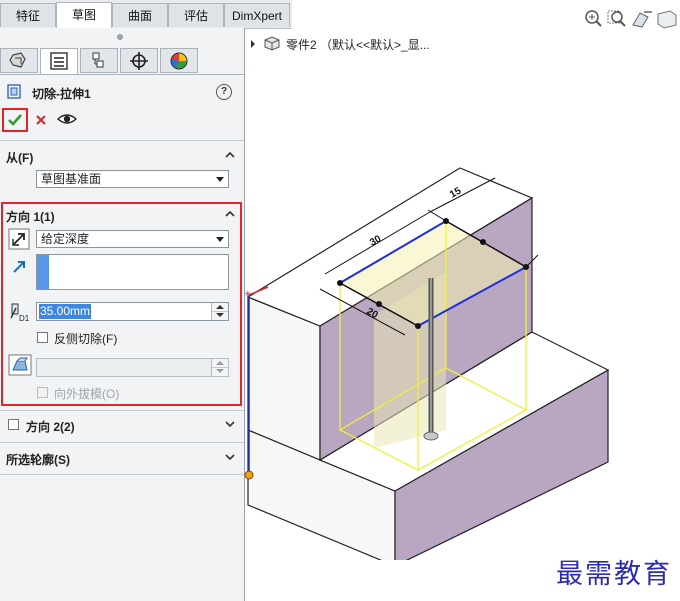 This screenshot has width=680, height=601. Describe the element at coordinates (61, 94) in the screenshot. I see `feature-title: 切除-拉伸1` at that location.